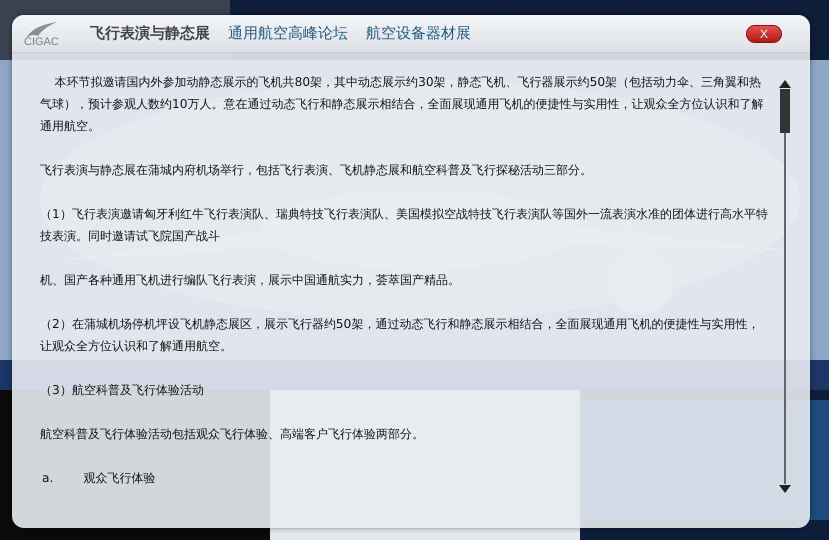 Image resolution: width=829 pixels, height=540 pixels. What do you see at coordinates (785, 84) in the screenshot?
I see `up-arrow-icon` at bounding box center [785, 84].